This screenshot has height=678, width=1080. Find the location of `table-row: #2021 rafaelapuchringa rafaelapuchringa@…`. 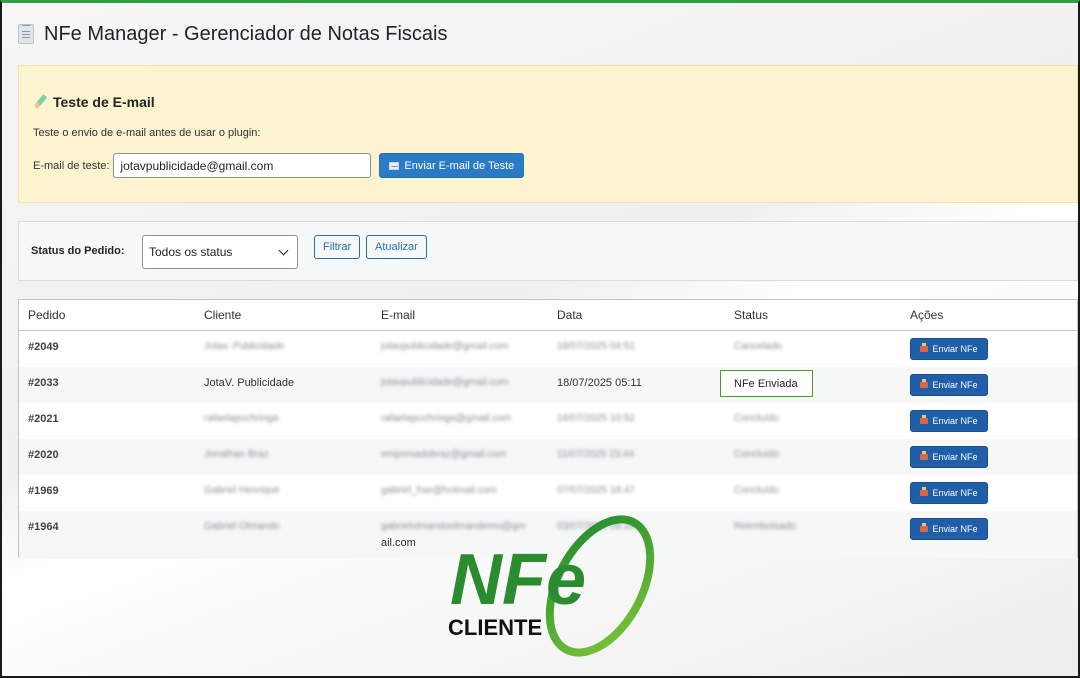

table-row: #2021 rafaelapuchringa rafaelapuchringa@… is located at coordinates (548, 421).